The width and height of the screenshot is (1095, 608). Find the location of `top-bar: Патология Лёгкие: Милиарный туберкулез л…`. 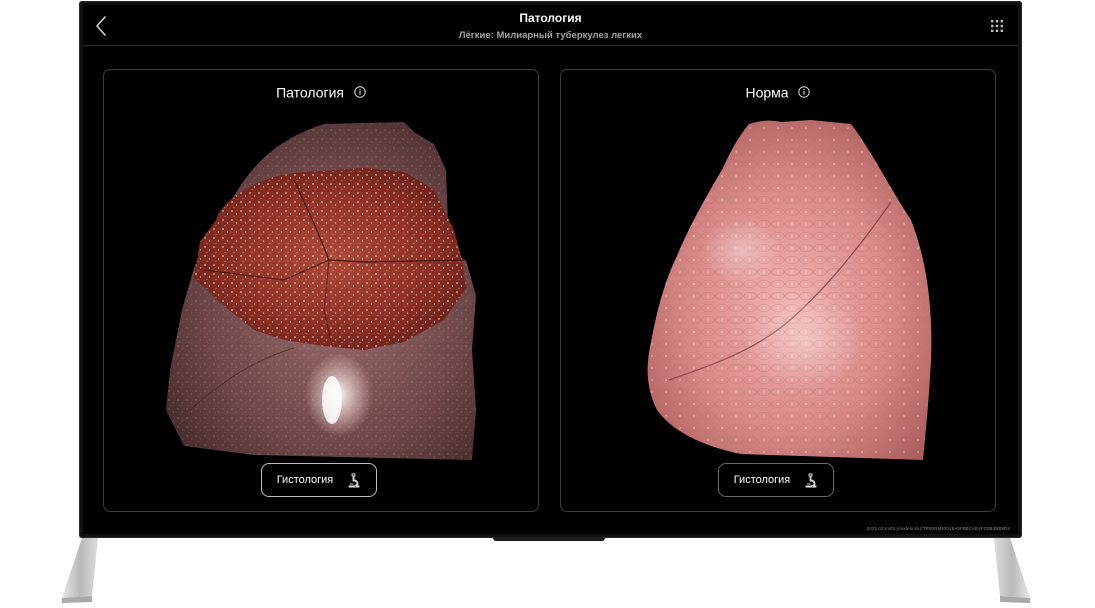

top-bar: Патология Лёгкие: Милиарный туберкулез л… is located at coordinates (550, 25).